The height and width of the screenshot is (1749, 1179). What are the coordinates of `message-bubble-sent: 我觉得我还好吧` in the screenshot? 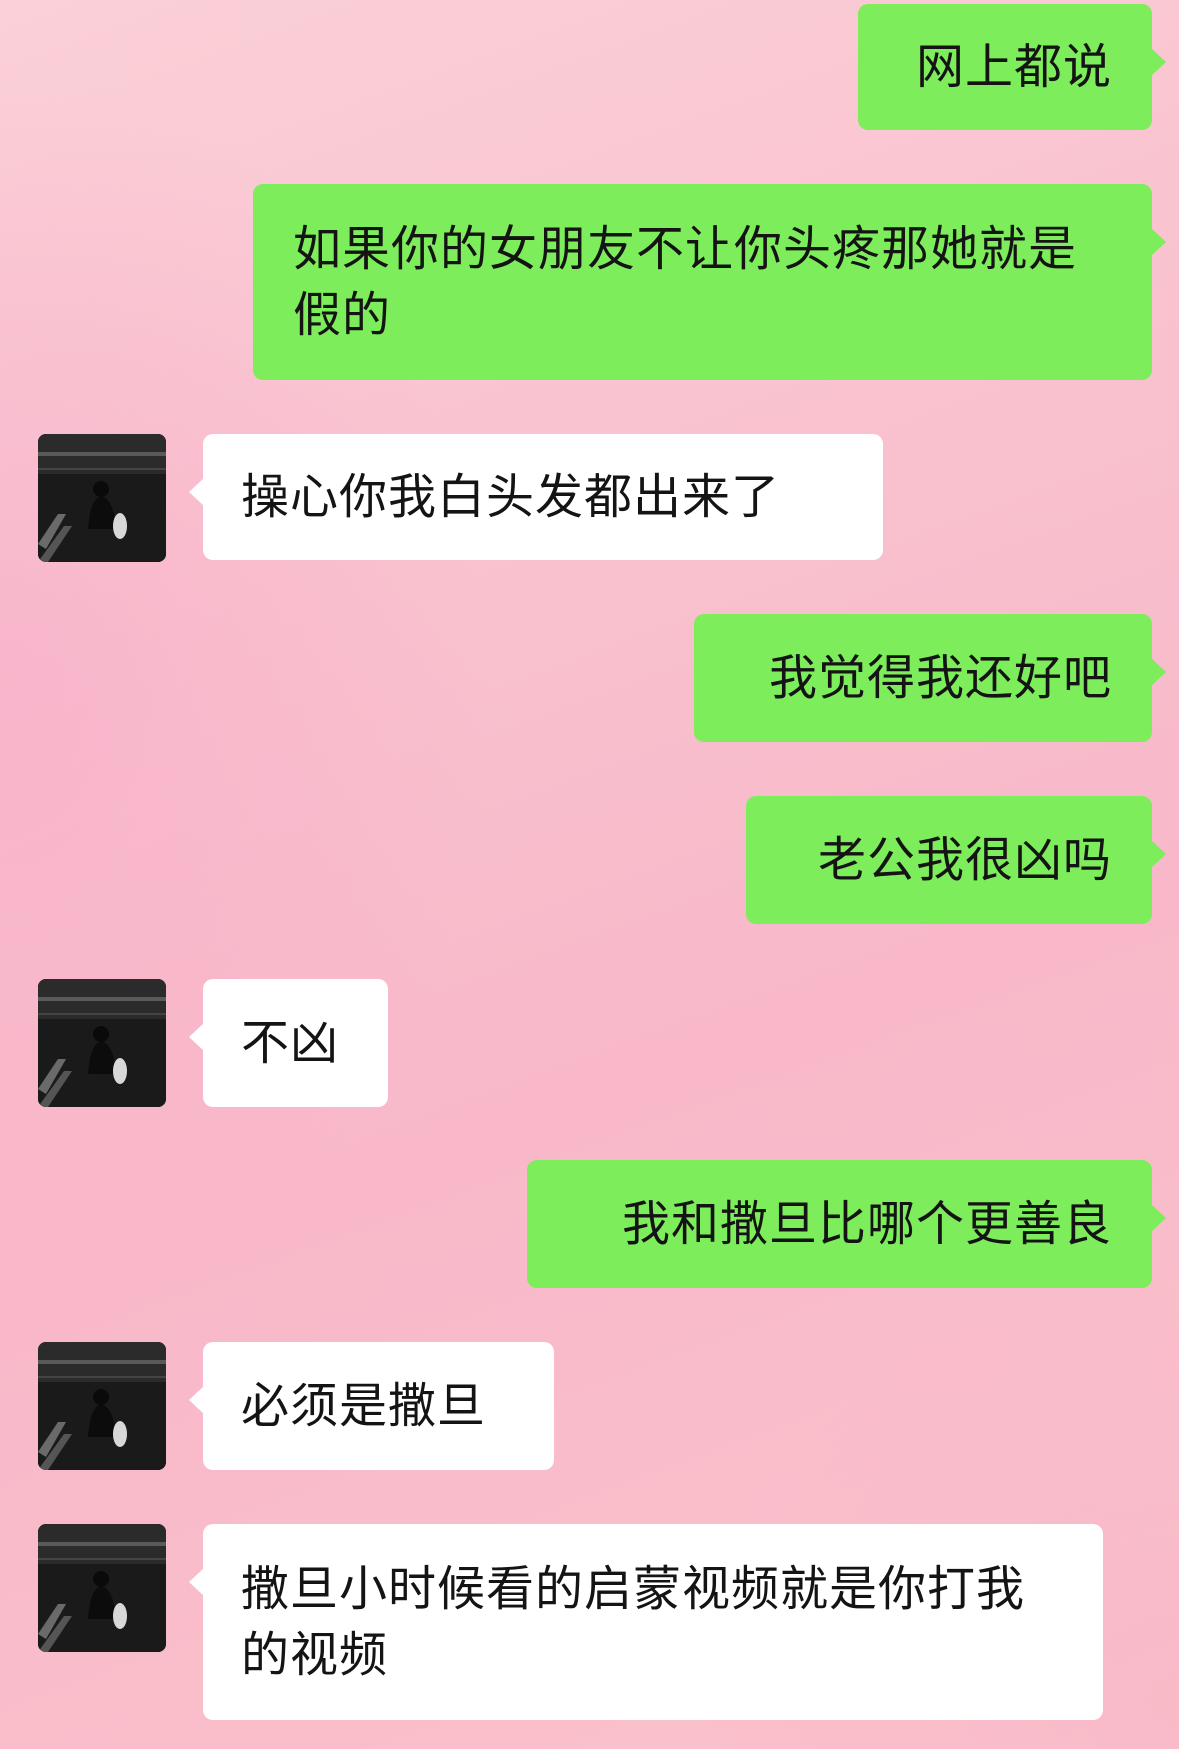 It's located at (930, 678).